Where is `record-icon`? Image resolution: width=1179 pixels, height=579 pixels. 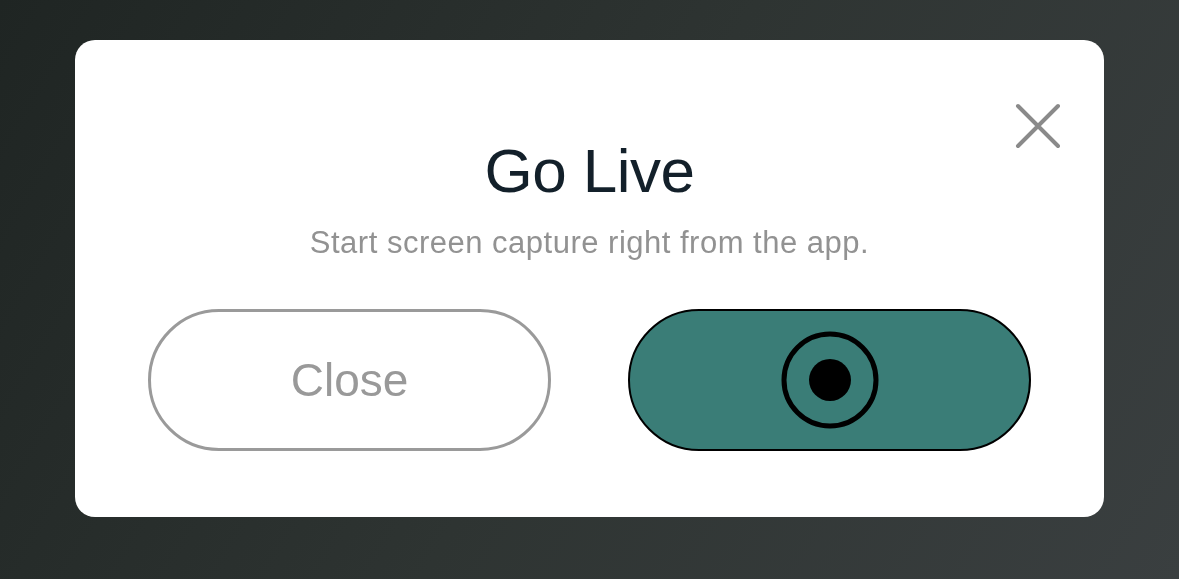 record-icon is located at coordinates (829, 380).